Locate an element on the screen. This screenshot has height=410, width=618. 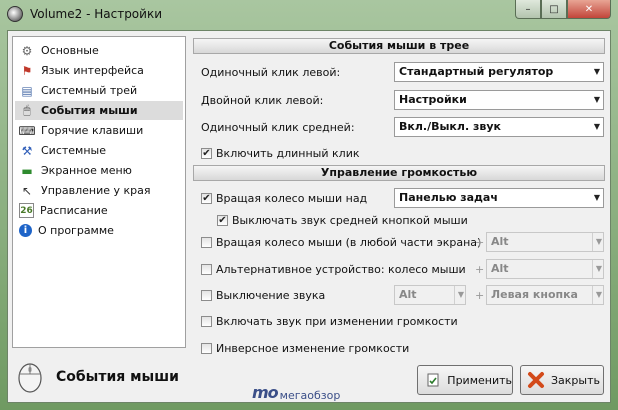
sidebar-item: 🖱 События мыши is located at coordinates (99, 110).